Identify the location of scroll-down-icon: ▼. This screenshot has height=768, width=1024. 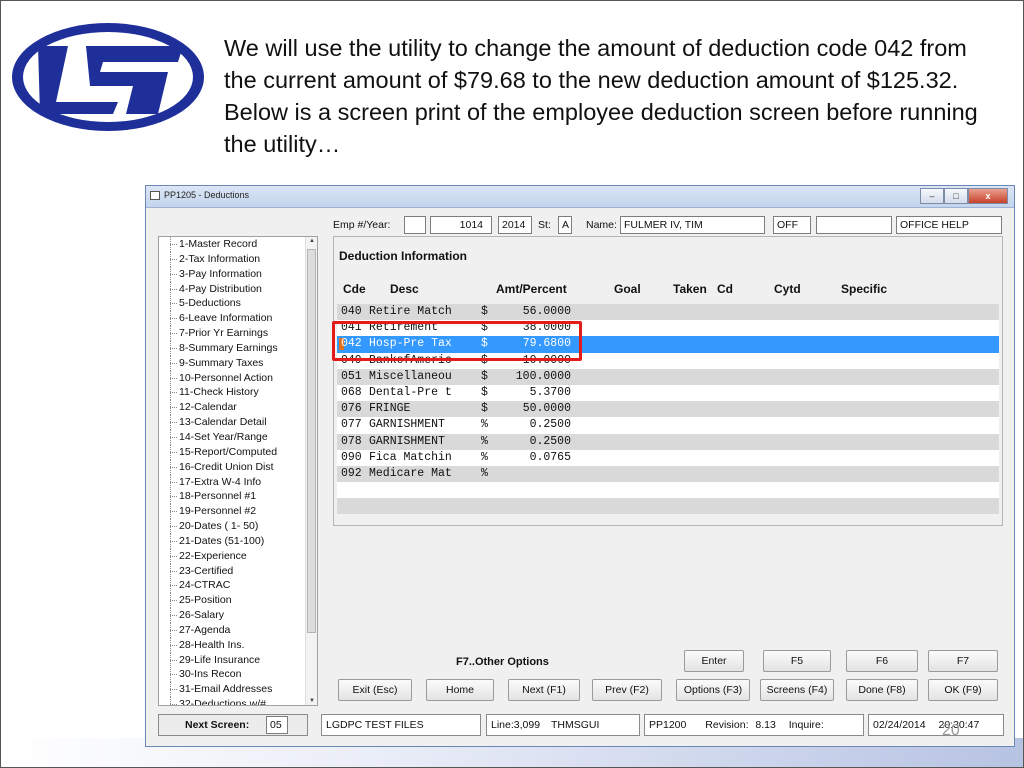
(311, 701).